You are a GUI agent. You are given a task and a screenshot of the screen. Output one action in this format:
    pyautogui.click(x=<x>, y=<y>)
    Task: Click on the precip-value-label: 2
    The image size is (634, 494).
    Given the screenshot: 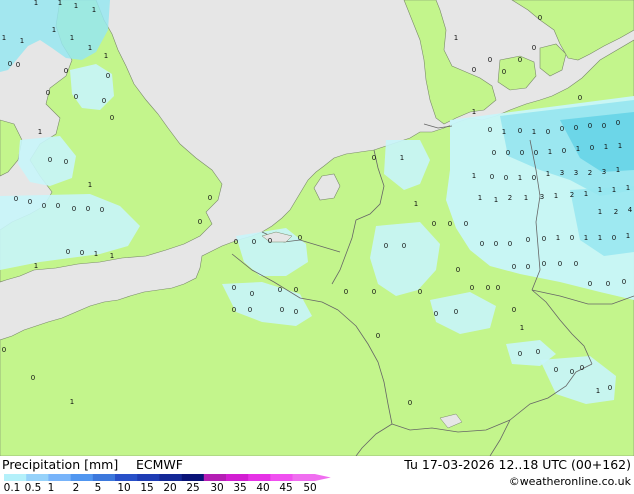 What is the action you would take?
    pyautogui.click(x=616, y=212)
    